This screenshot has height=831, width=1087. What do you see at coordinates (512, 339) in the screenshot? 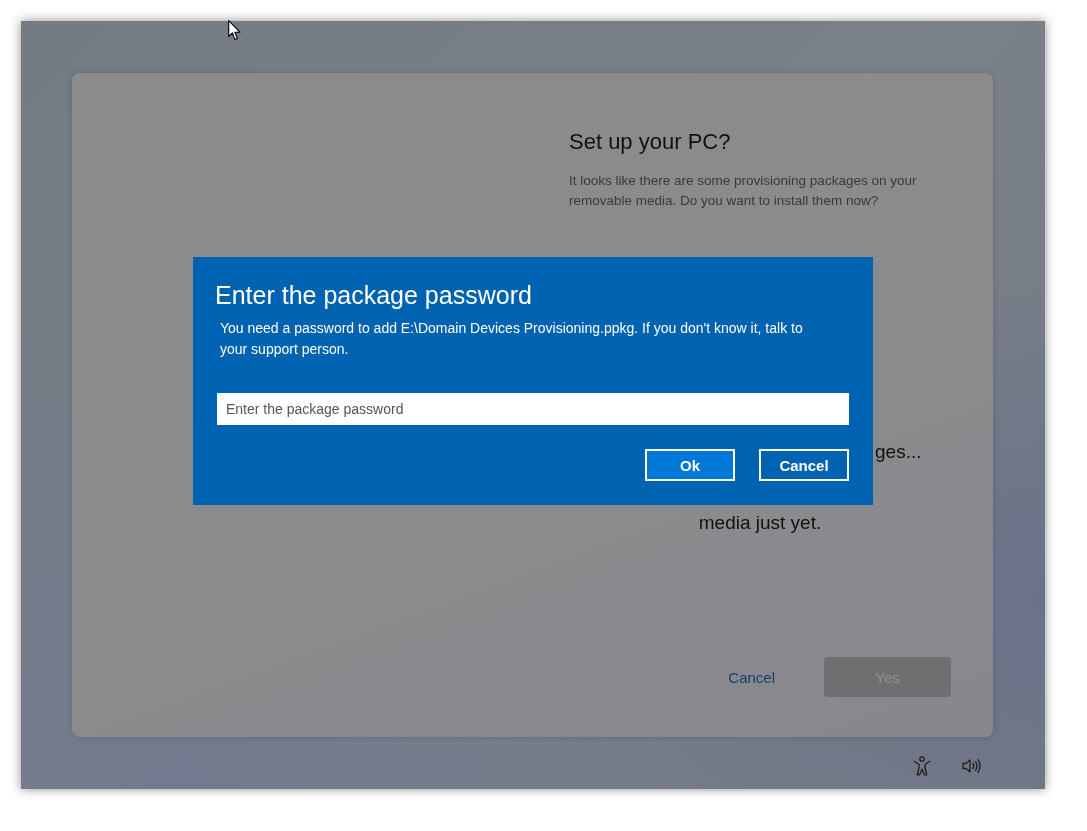
I see `dialog-message: You need a password to add E:\Domain Devices Provisioning.ppkg. If you don't know it, talk to your support person.` at bounding box center [512, 339].